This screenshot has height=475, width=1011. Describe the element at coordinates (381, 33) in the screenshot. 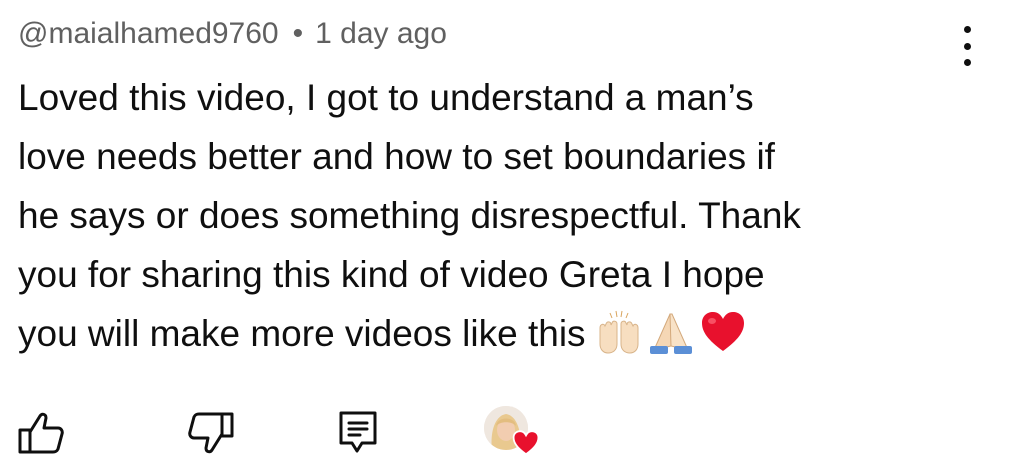

I see `comment-timestamp: 1 day ago` at that location.